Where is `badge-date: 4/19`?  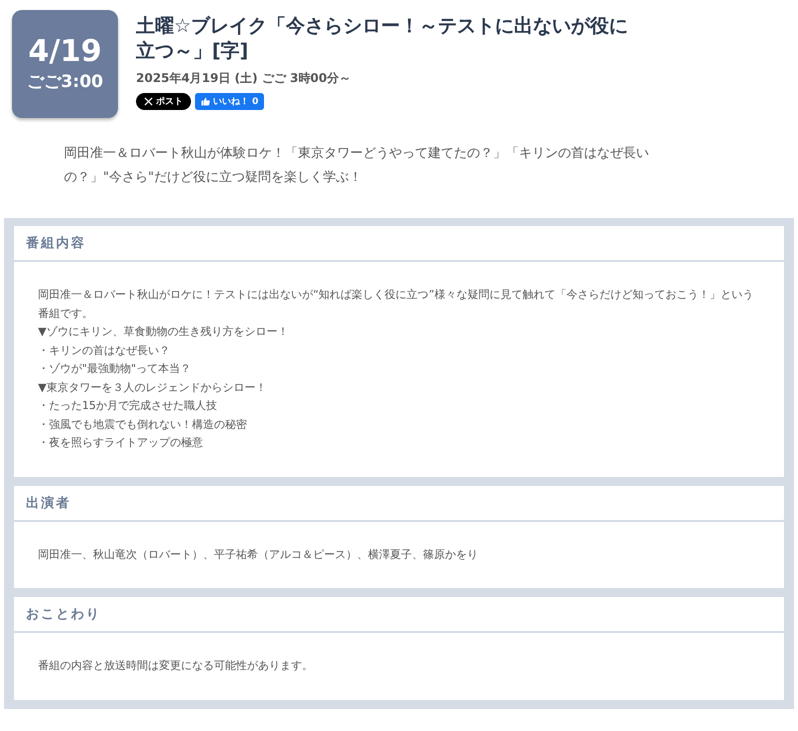 badge-date: 4/19 is located at coordinates (65, 52).